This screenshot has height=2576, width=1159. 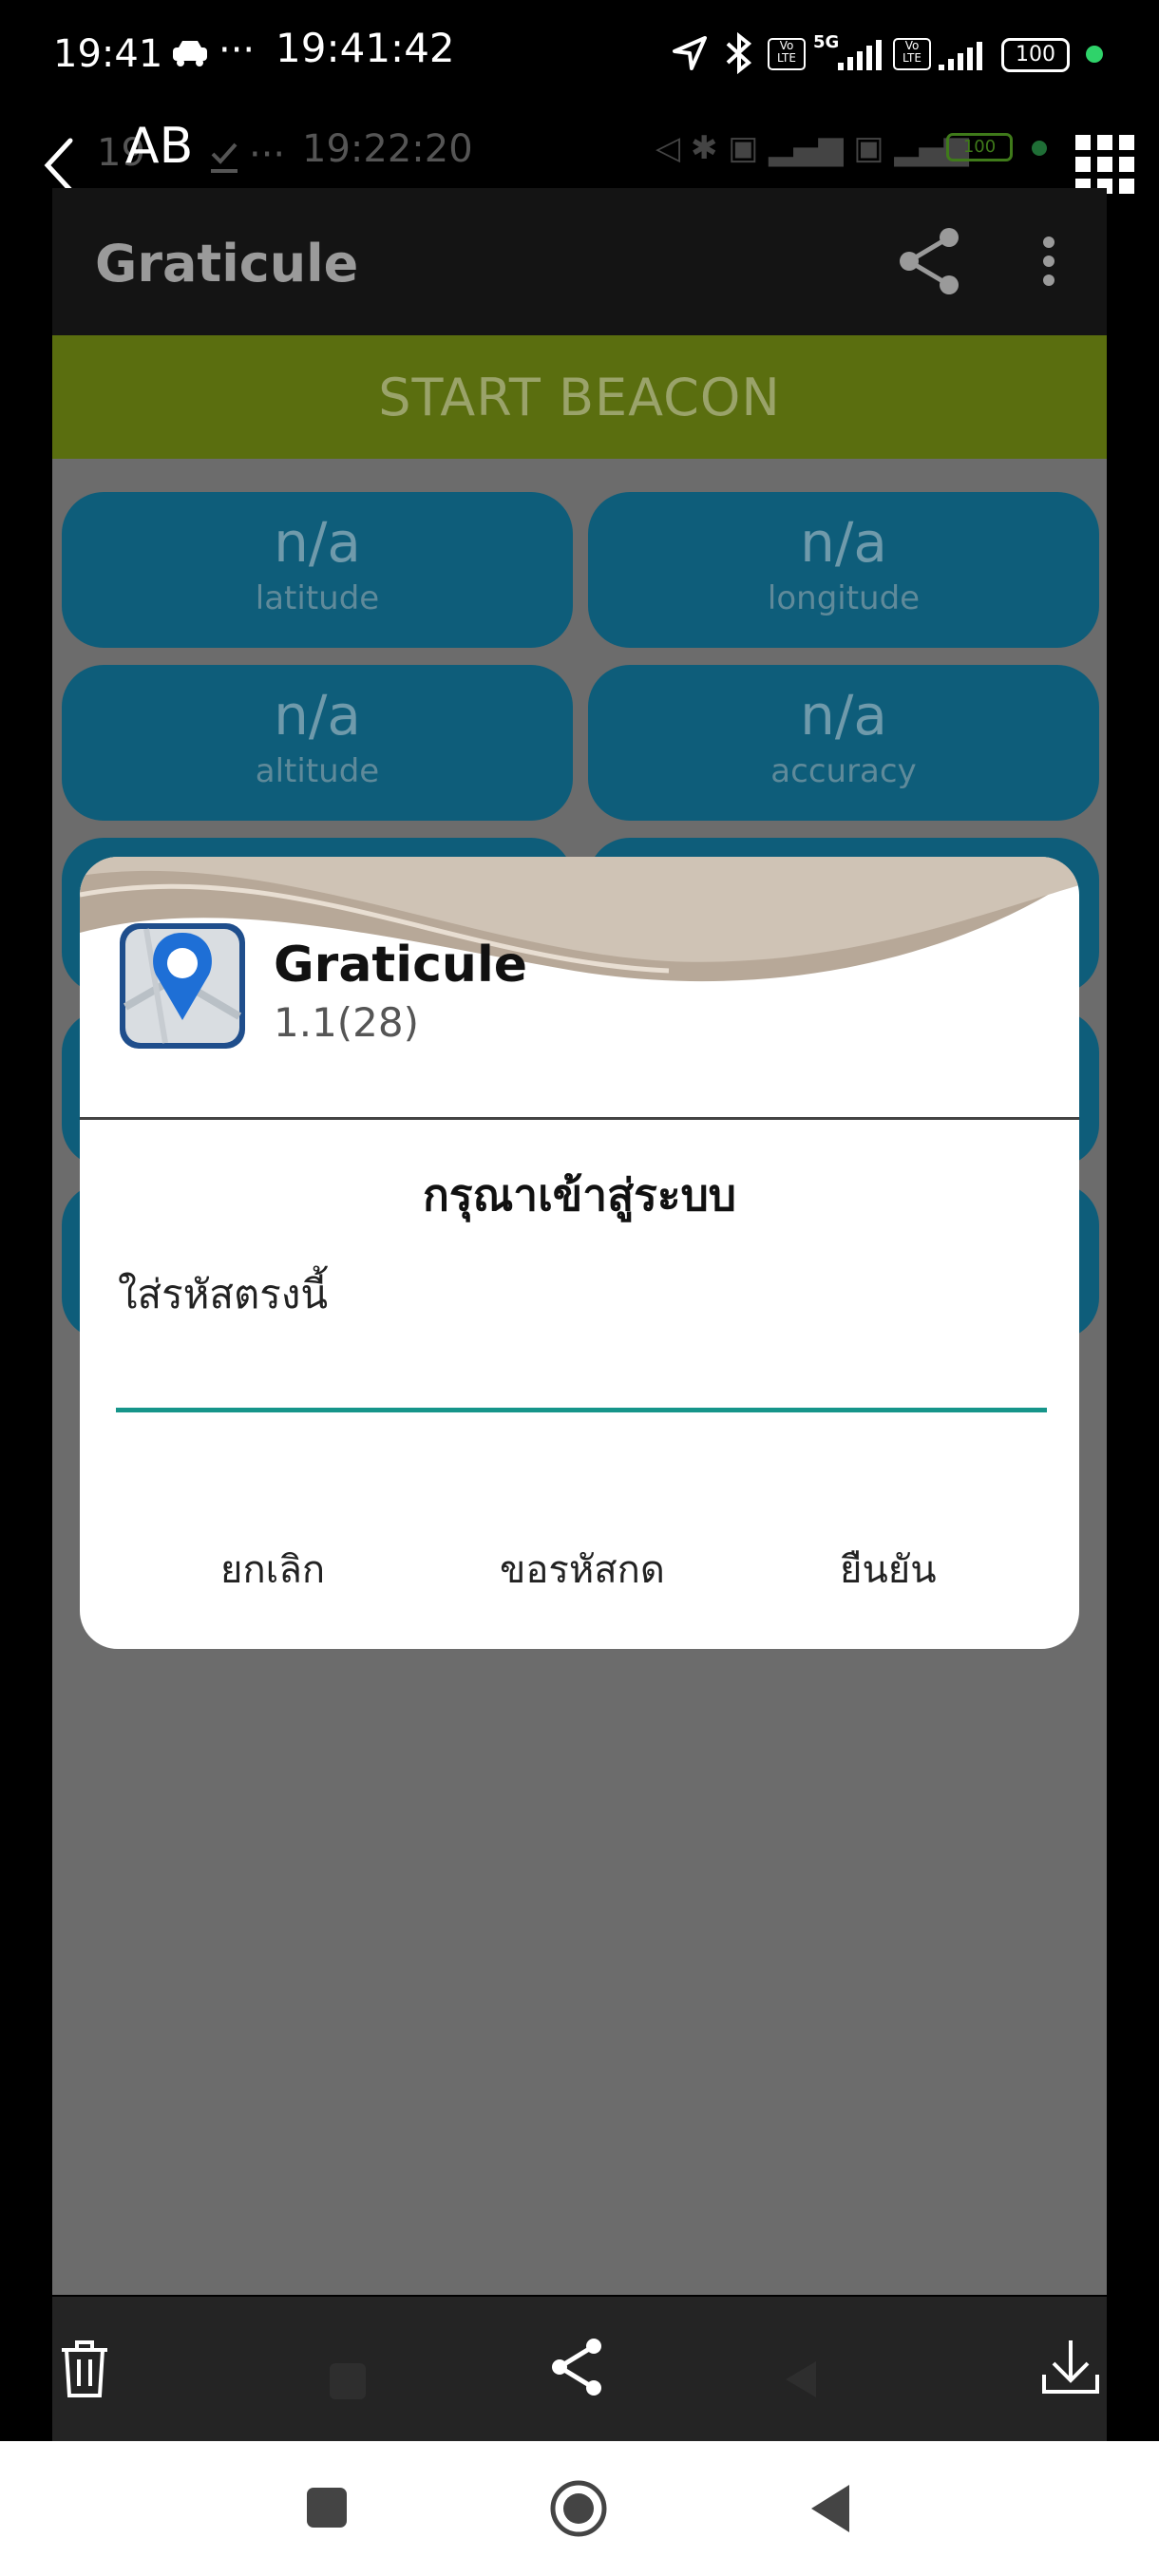 I want to click on signal-icon, so click(x=860, y=55).